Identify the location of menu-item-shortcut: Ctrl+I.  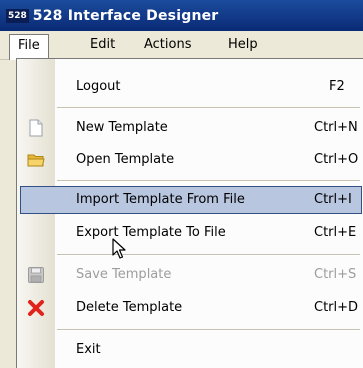
(333, 199).